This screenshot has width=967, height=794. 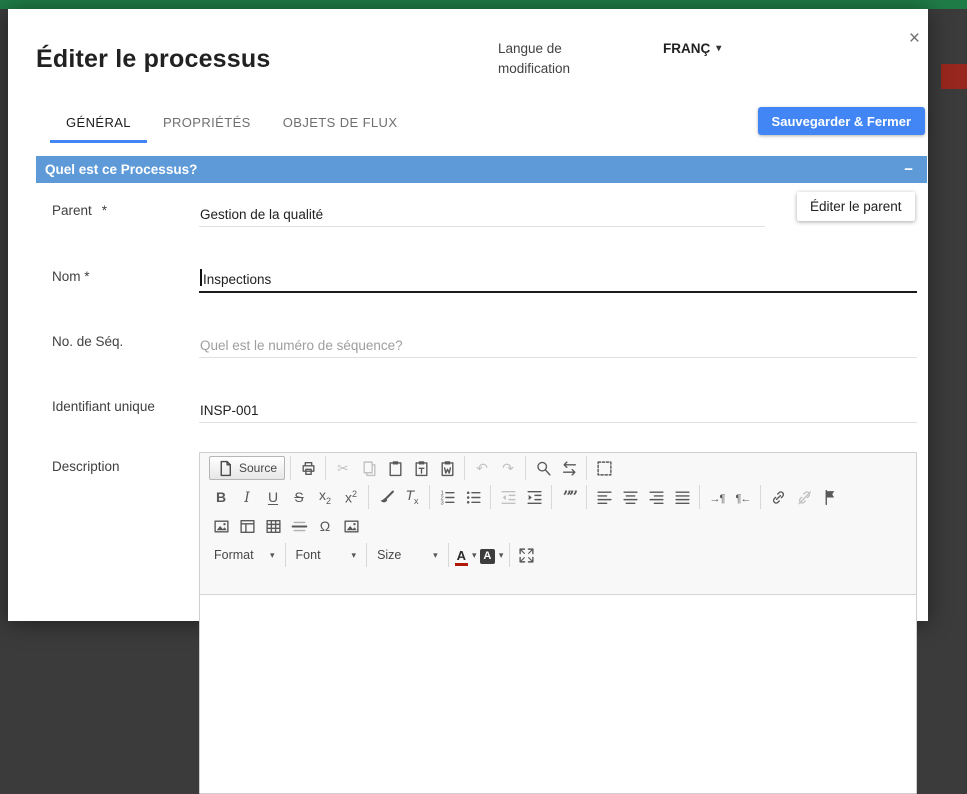 I want to click on required-asterisk: *, so click(x=104, y=210).